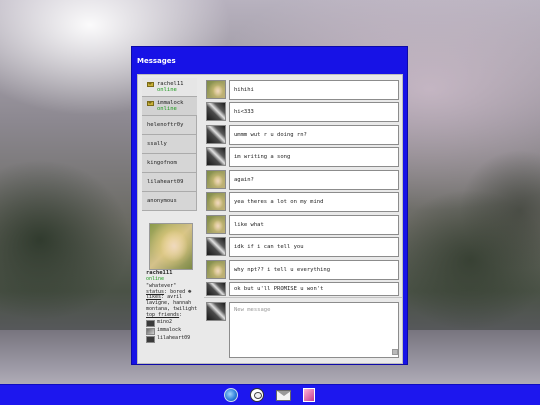  Describe the element at coordinates (257, 395) in the screenshot. I see `chat-icon` at that location.